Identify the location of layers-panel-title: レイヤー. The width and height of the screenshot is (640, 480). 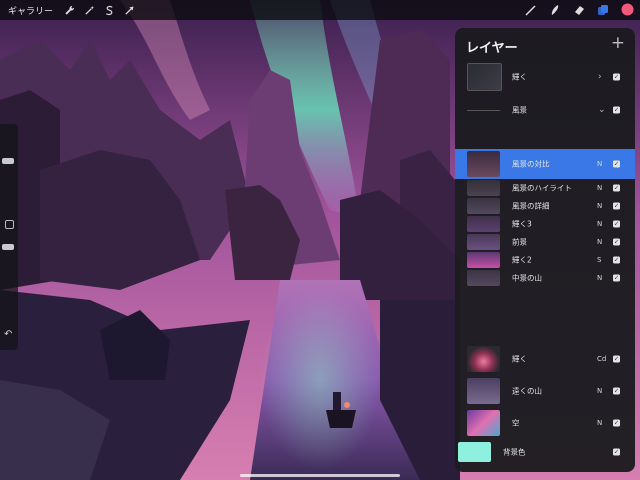
(492, 48).